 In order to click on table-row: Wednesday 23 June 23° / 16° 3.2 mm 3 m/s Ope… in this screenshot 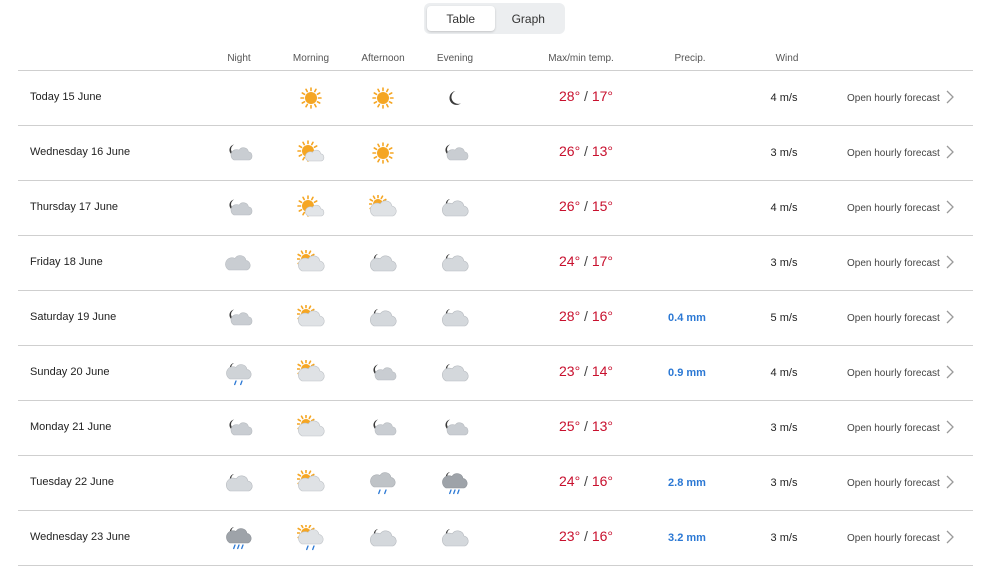, I will do `click(495, 538)`.